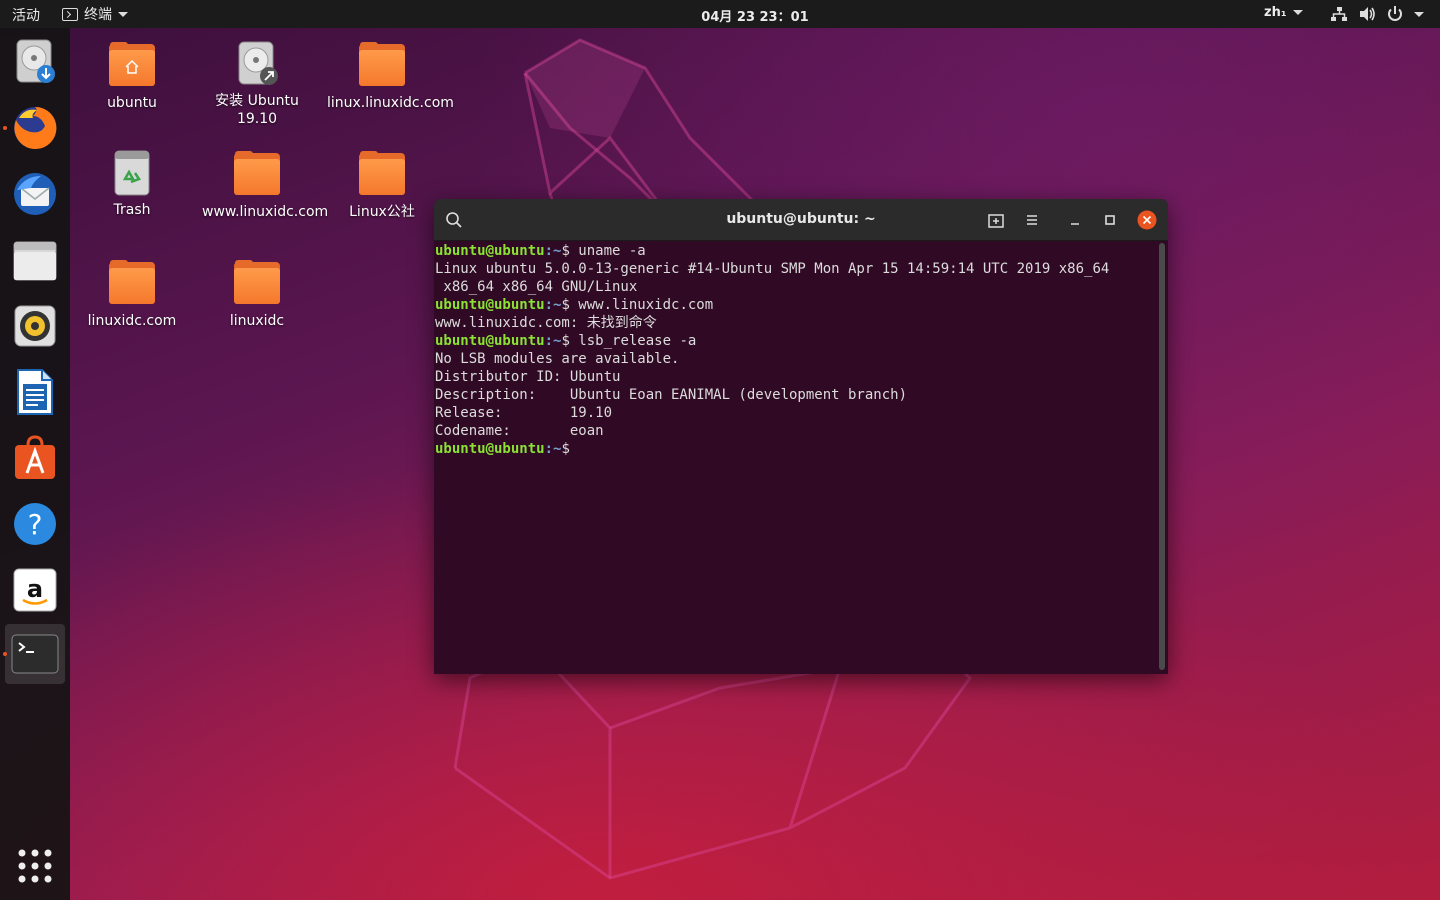 The image size is (1440, 900). What do you see at coordinates (795, 449) in the screenshot?
I see `terminal-command-line: ubuntu@ubuntu:~$` at bounding box center [795, 449].